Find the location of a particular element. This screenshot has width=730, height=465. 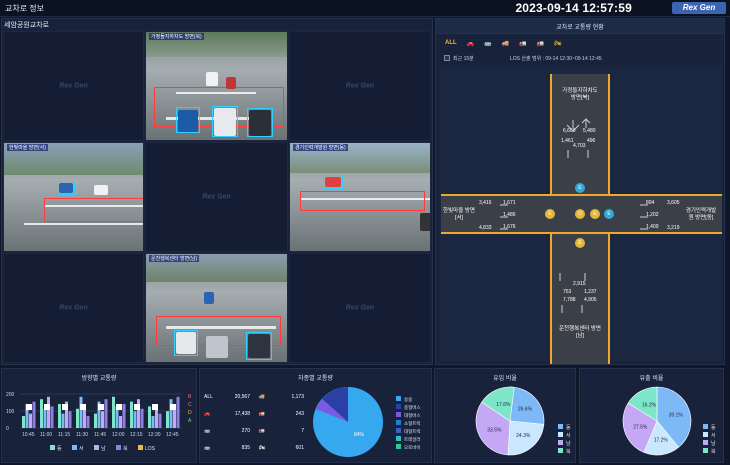

inflow-legend: 동서남북 is located at coordinates (564, 440).